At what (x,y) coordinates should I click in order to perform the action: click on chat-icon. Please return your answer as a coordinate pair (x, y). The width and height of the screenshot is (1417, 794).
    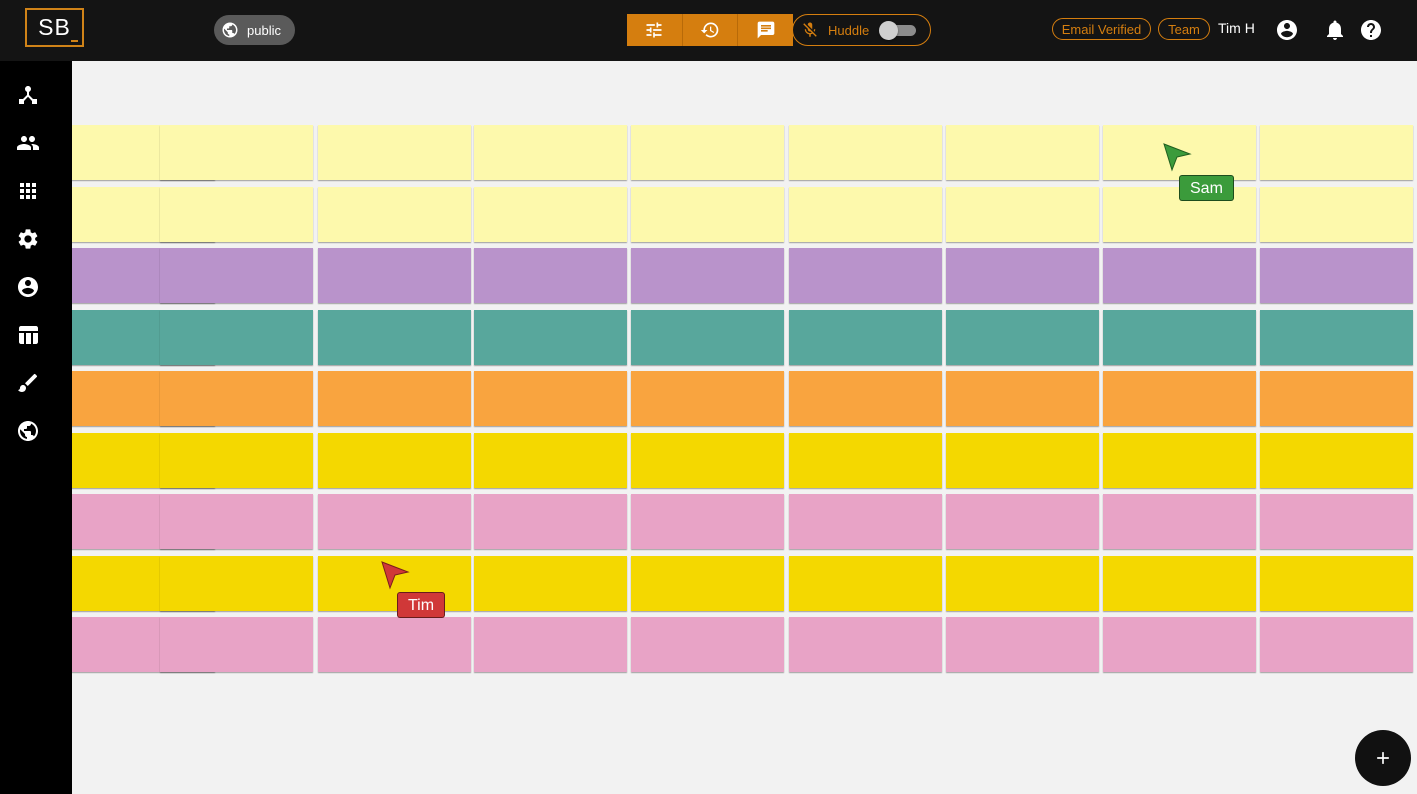
    Looking at the image, I should click on (766, 30).